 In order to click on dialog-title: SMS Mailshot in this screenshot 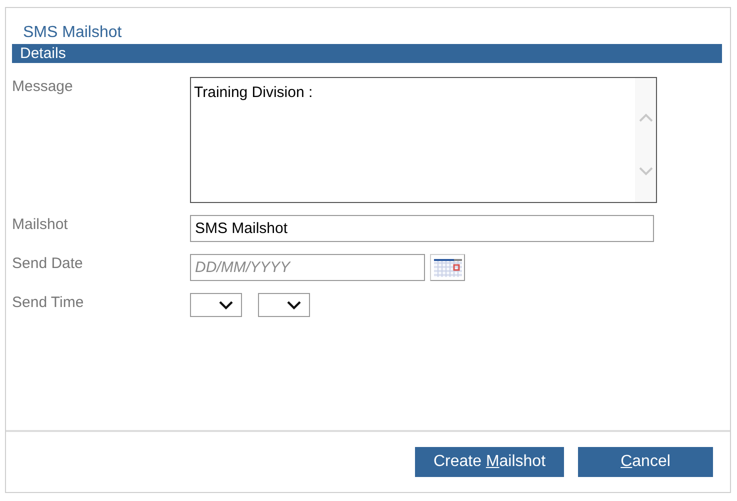, I will do `click(73, 33)`.